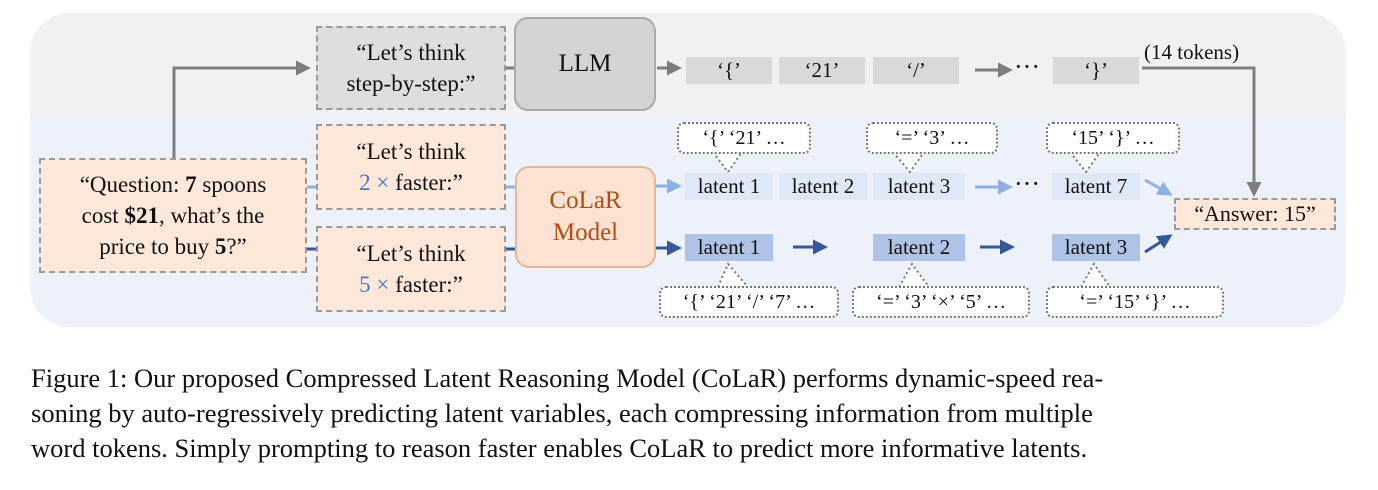 This screenshot has height=490, width=1378. What do you see at coordinates (729, 70) in the screenshot?
I see `llm-token: ‘{’` at bounding box center [729, 70].